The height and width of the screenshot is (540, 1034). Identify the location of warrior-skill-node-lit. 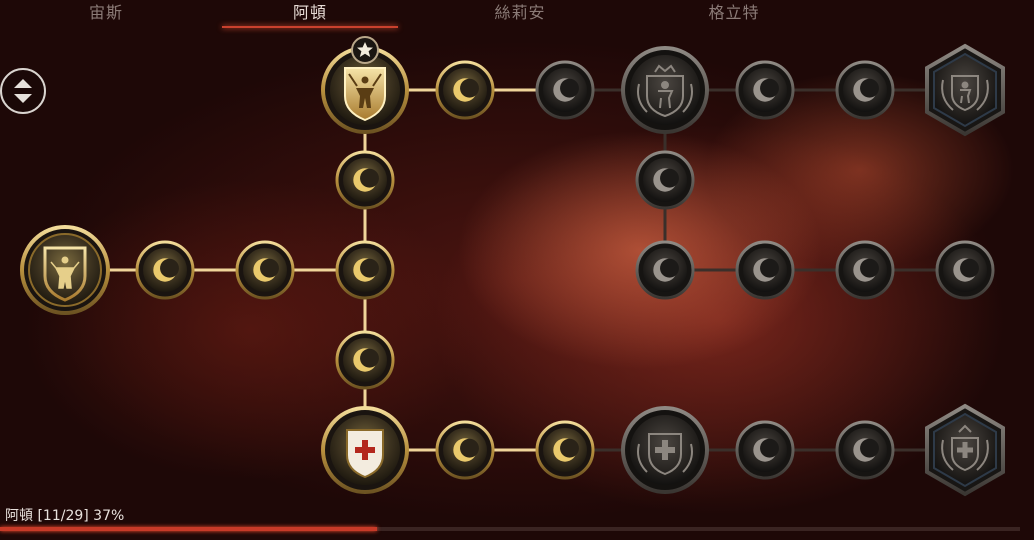
(365, 85).